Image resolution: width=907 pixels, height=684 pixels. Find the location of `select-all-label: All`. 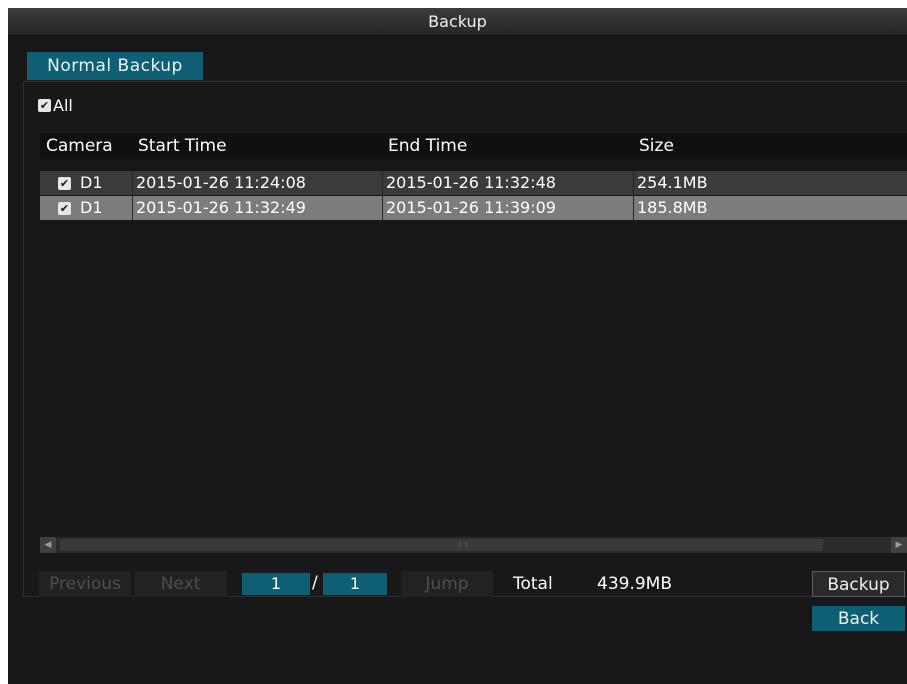

select-all-label: All is located at coordinates (63, 105).